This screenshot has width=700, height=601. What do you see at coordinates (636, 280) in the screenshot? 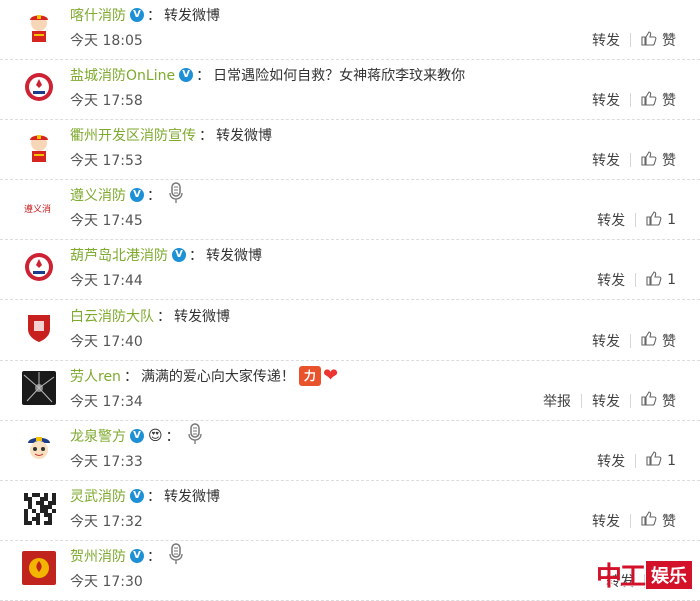
I see `row-actions: 转发 1` at bounding box center [636, 280].